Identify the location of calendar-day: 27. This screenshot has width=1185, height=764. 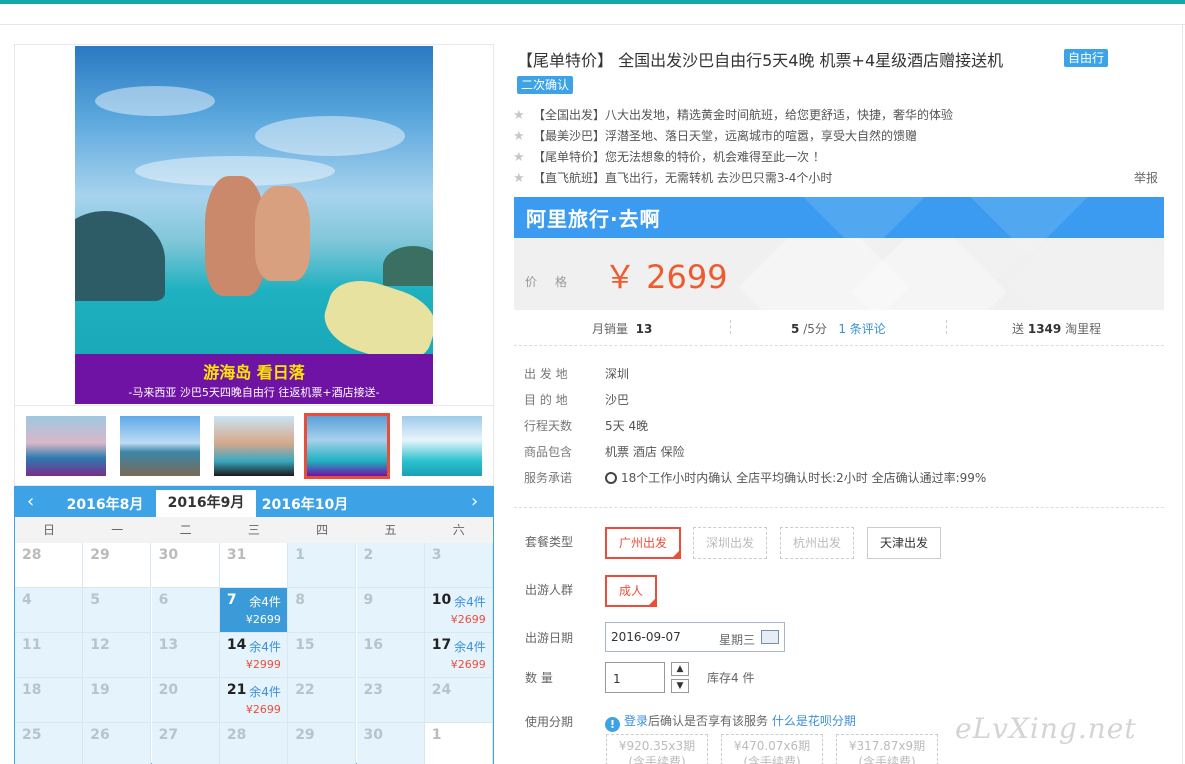
(185, 743).